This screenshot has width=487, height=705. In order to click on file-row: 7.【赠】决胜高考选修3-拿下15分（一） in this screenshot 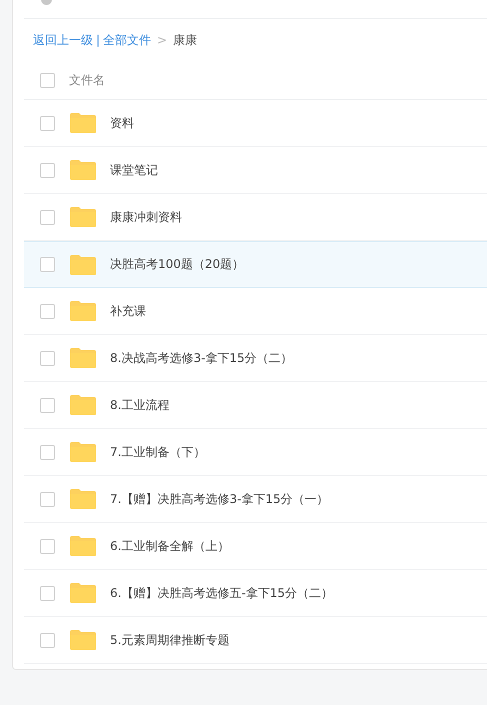, I will do `click(255, 499)`.